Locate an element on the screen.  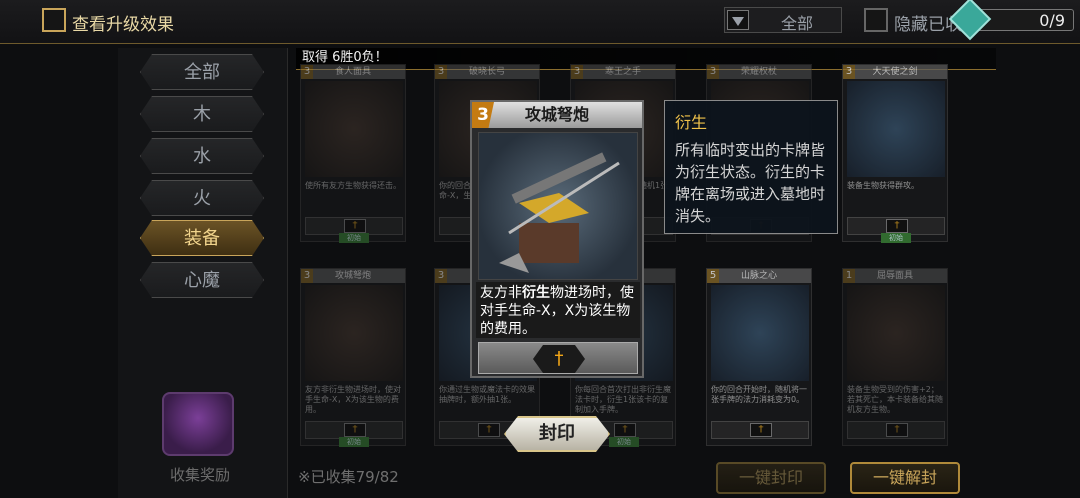
tab-fire: 火 is located at coordinates (202, 198).